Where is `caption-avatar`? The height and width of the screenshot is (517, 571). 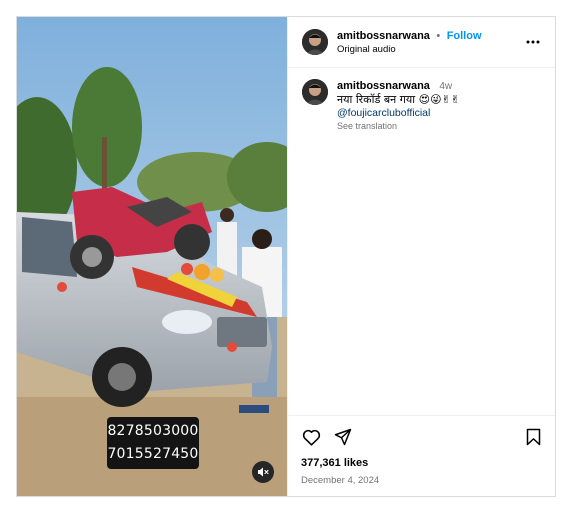 caption-avatar is located at coordinates (315, 92).